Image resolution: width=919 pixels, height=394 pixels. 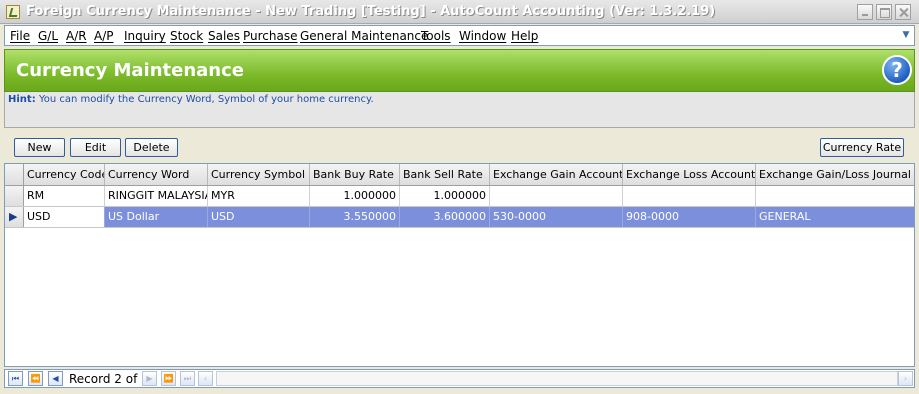 I want to click on cell-bank-sell-rate: 3.600000, so click(x=445, y=217).